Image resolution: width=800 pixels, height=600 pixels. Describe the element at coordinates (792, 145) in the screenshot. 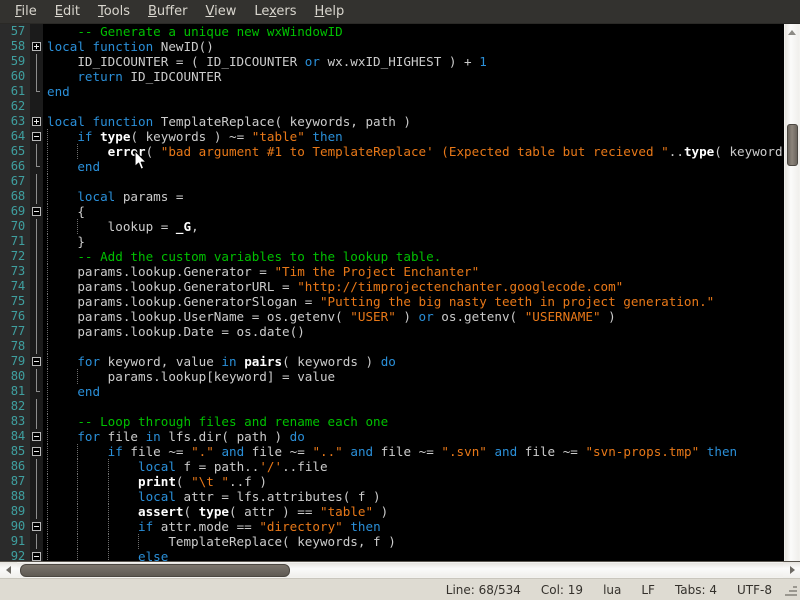

I see `vertical-scroll-thumb` at that location.